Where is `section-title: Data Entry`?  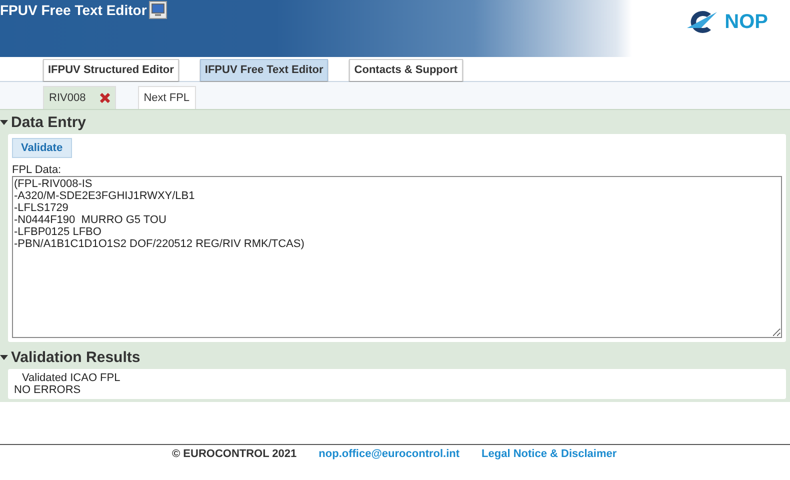
section-title: Data Entry is located at coordinates (48, 122).